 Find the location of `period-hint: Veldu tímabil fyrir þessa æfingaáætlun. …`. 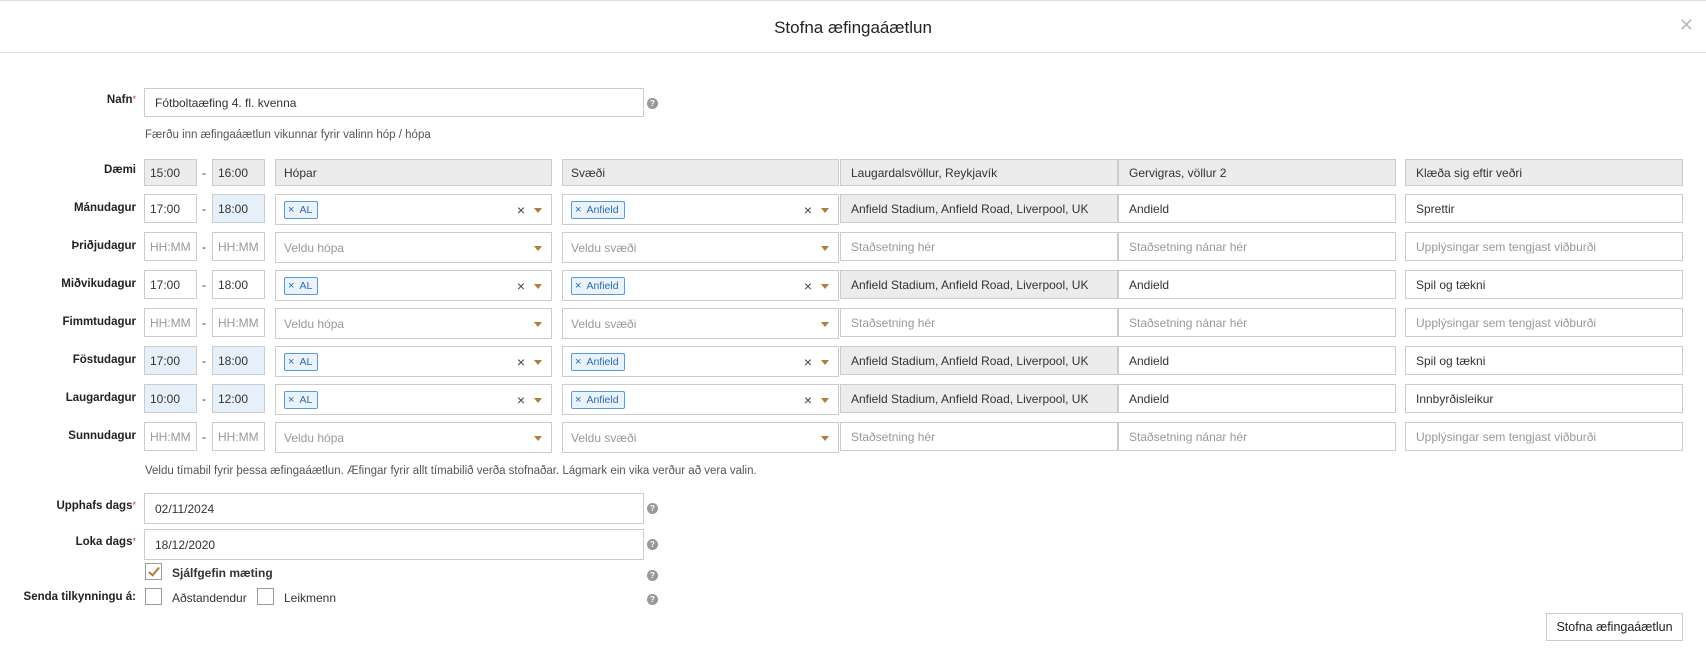

period-hint: Veldu tímabil fyrir þessa æfingaáætlun. … is located at coordinates (451, 471).